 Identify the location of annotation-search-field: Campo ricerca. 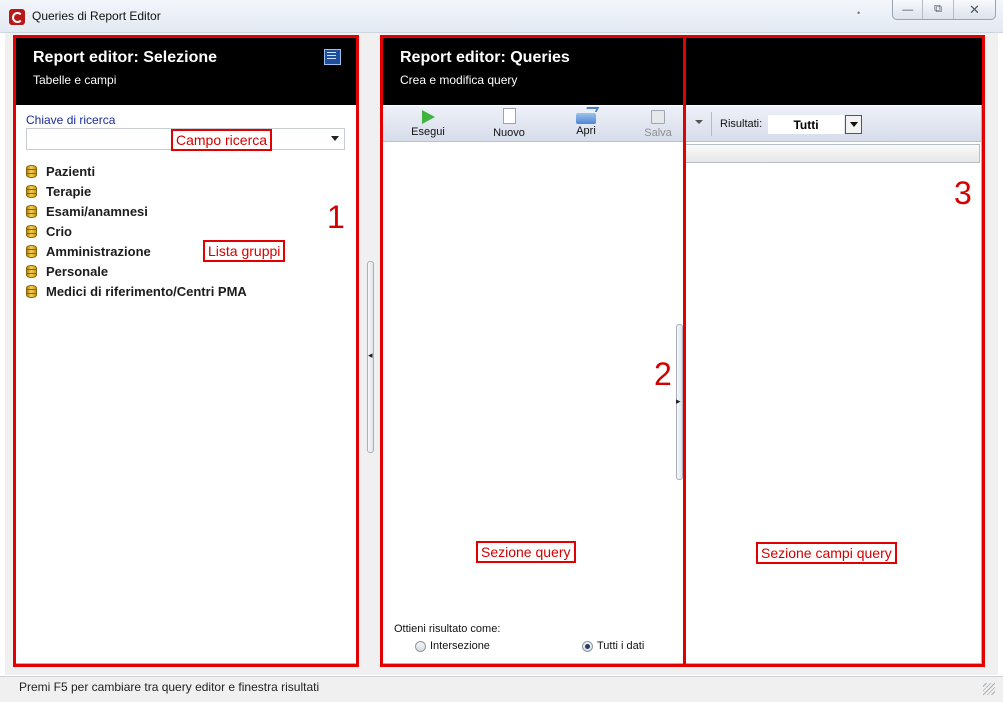
(222, 140).